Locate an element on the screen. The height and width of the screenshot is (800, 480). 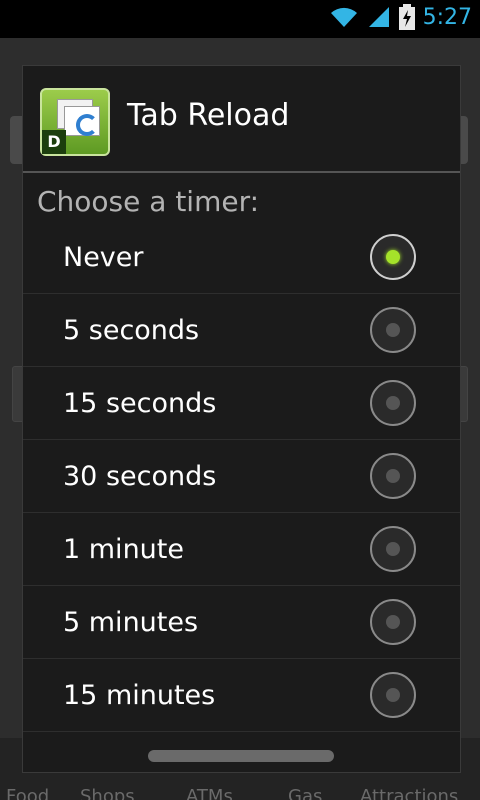
status-time: 5:27 is located at coordinates (447, 17).